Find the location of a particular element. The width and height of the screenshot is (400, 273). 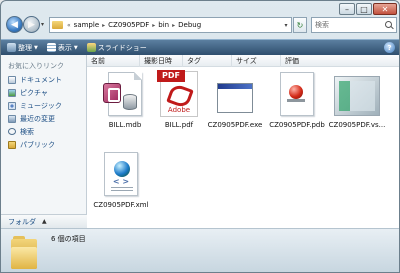

breadcrumb-debug: Debug is located at coordinates (189, 25).